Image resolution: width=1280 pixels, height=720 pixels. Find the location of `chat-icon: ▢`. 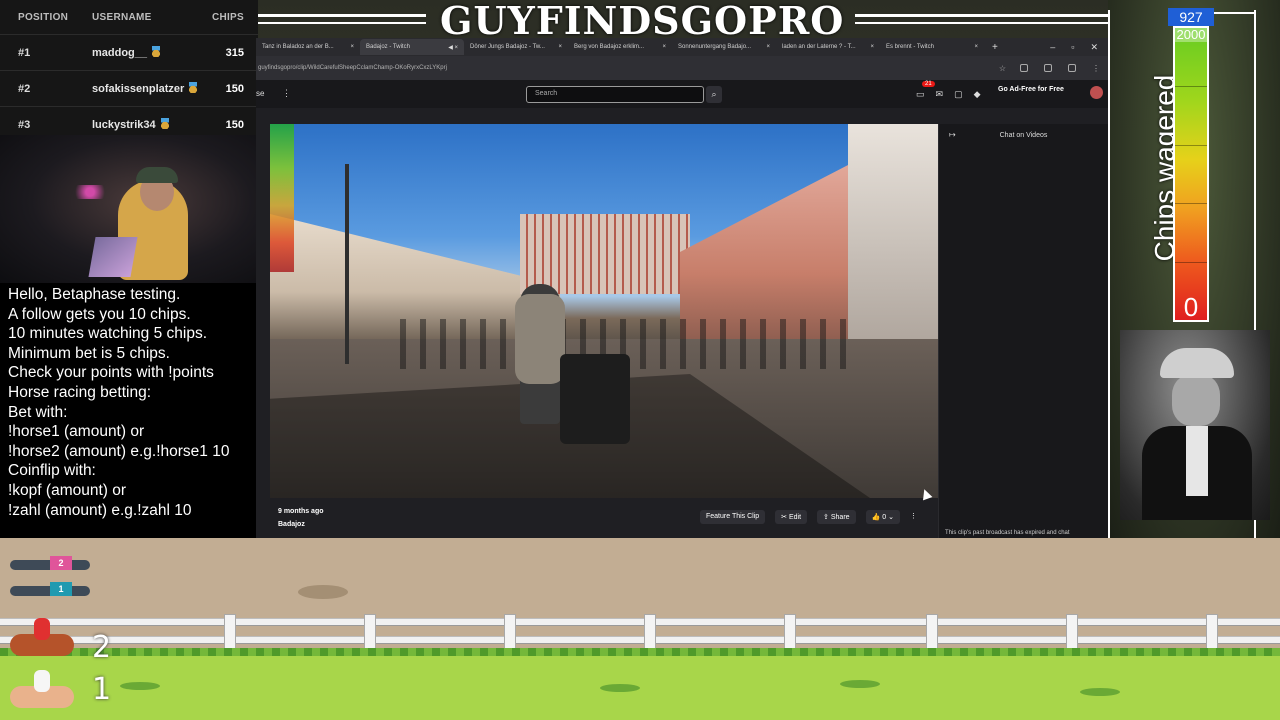

chat-icon: ▢ is located at coordinates (958, 94).